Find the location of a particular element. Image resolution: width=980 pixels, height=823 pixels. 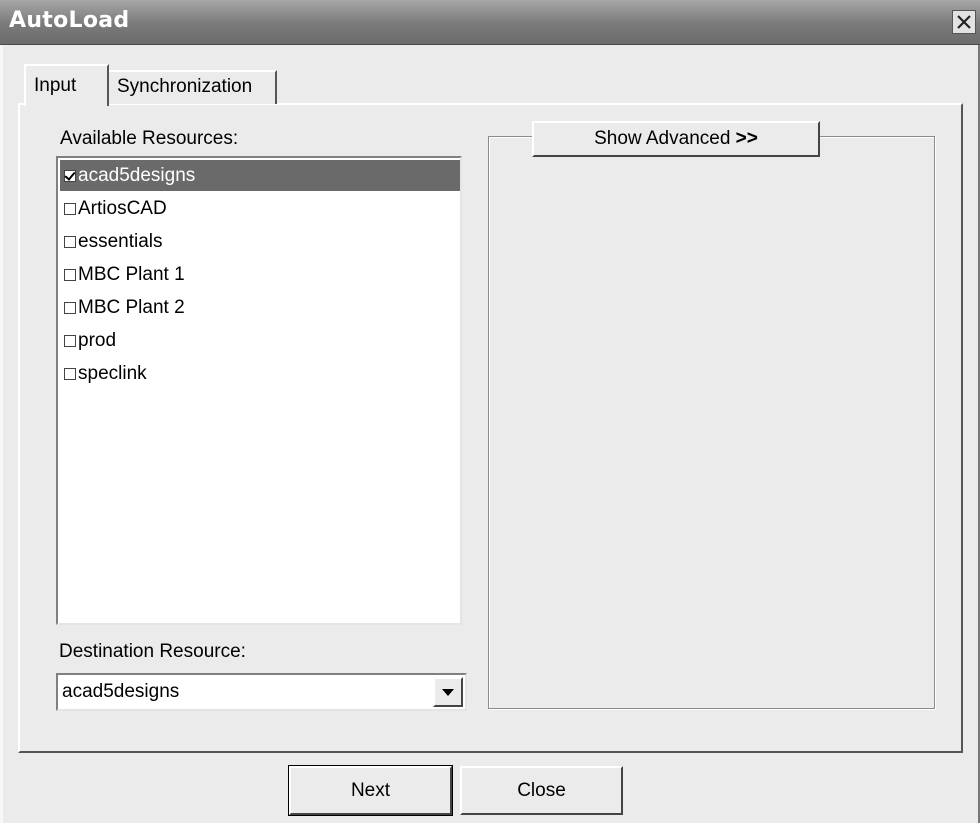

list-item-label: prod is located at coordinates (97, 340).